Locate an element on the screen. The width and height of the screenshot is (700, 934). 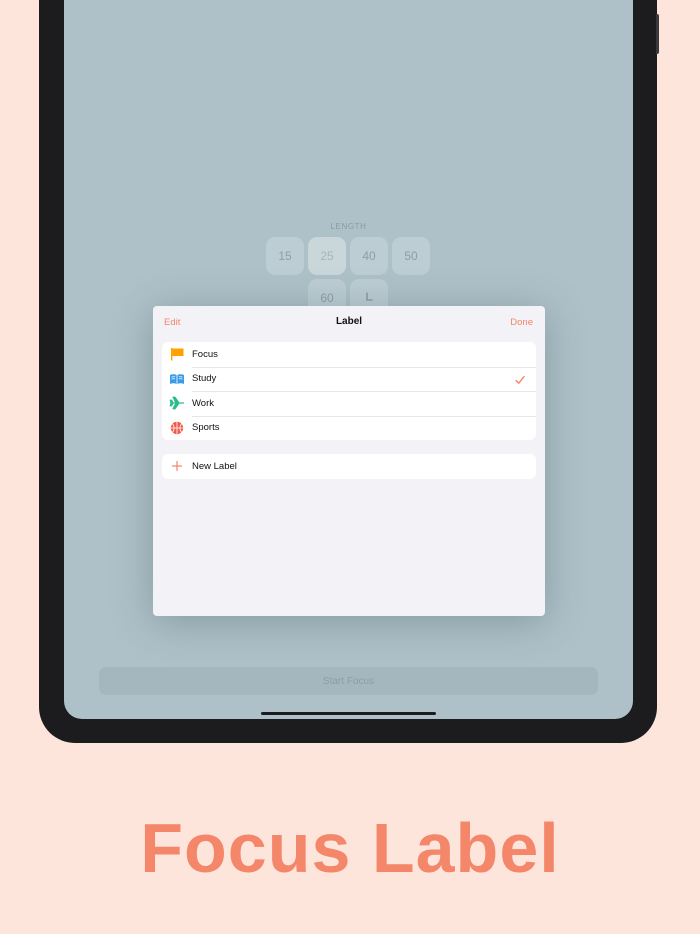
new-label-text: New Label is located at coordinates (214, 466).